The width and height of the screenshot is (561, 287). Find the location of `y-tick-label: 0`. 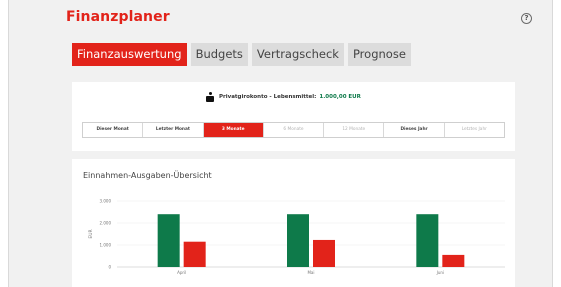

y-tick-label: 0 is located at coordinates (109, 267).